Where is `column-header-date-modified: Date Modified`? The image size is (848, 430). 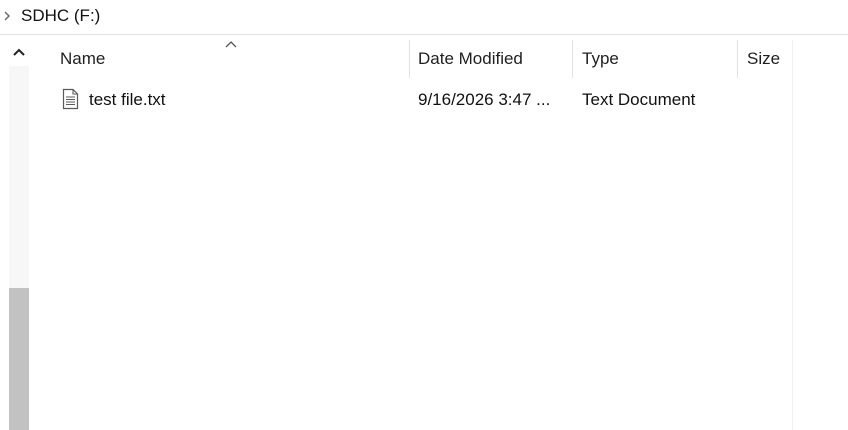 column-header-date-modified: Date Modified is located at coordinates (470, 59).